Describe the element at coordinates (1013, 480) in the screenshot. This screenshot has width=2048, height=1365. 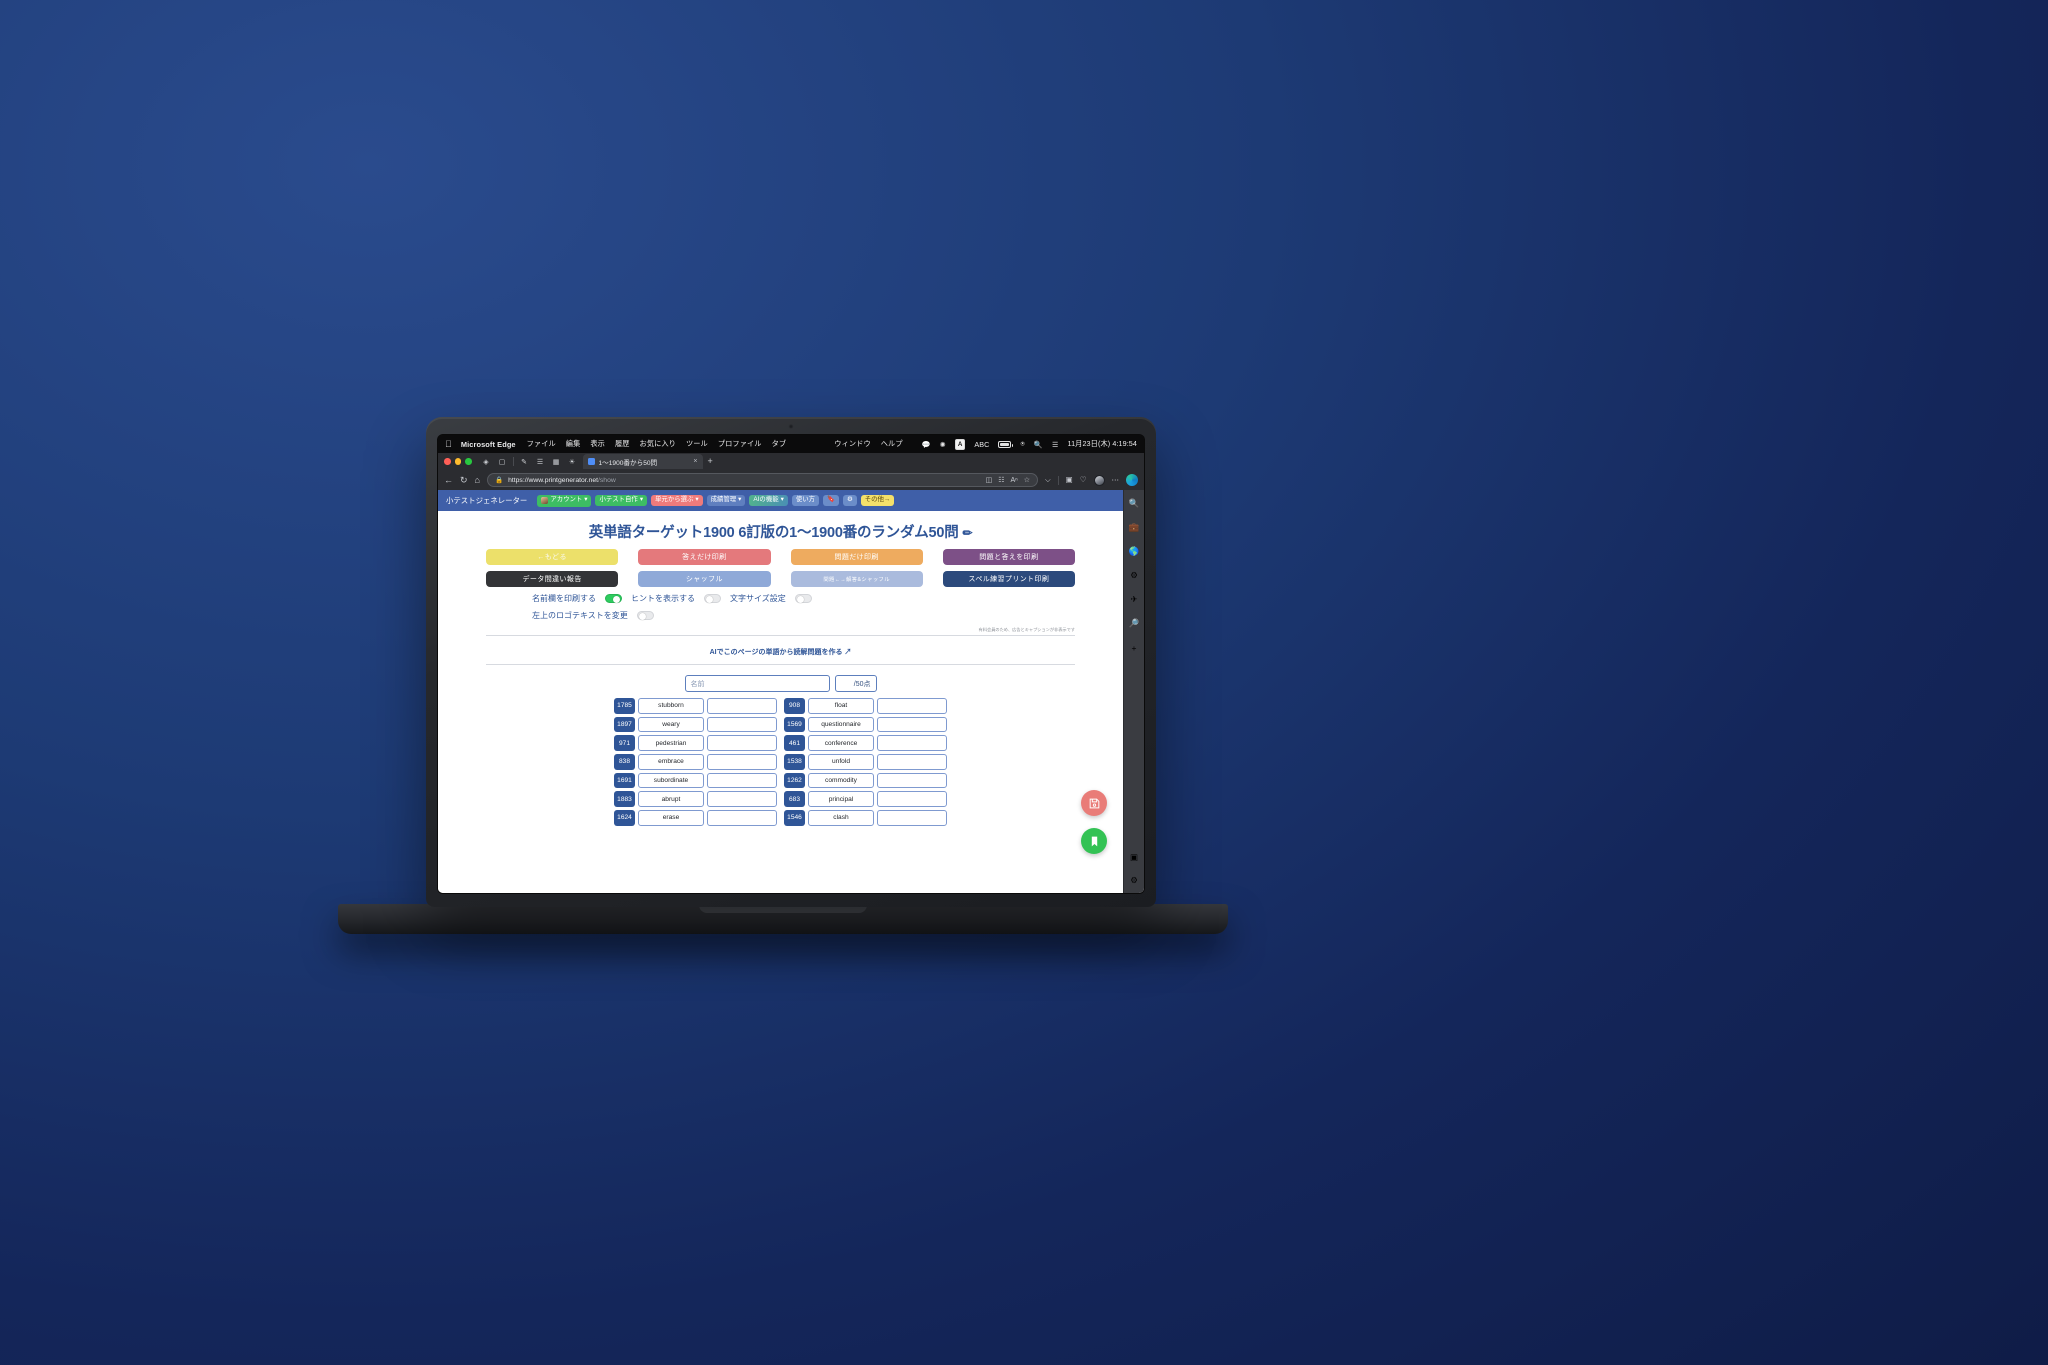
I see `read-aloud-icon: Aⁿ` at that location.